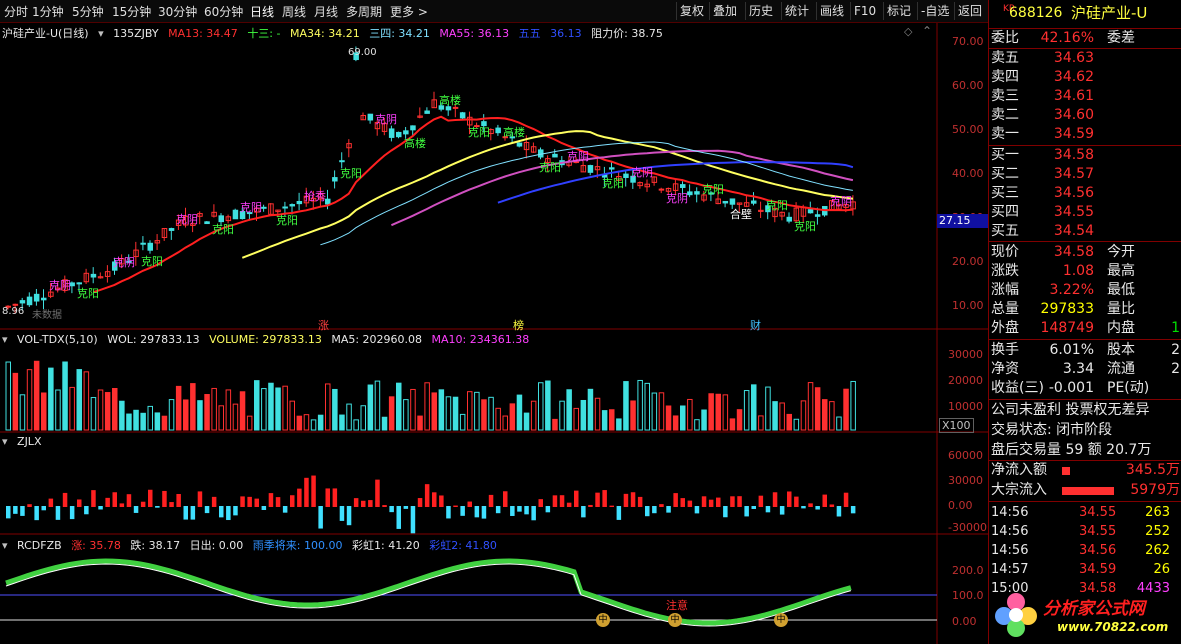  I want to click on tick-row: 14:57 34.59 26, so click(1085, 569).